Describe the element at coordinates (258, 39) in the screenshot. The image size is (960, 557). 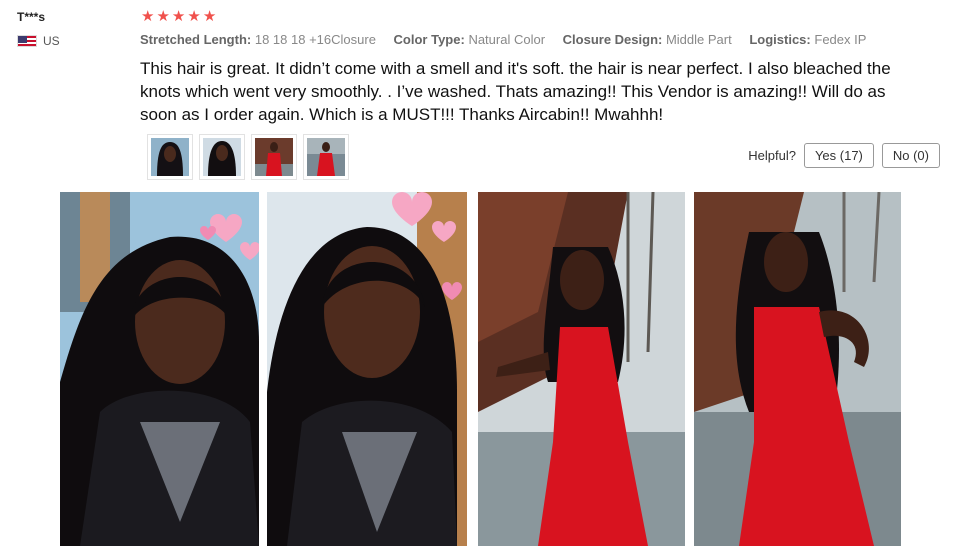
I see `attr-stretched-length: Stretched Length: 18 18 18 +16Closure` at that location.